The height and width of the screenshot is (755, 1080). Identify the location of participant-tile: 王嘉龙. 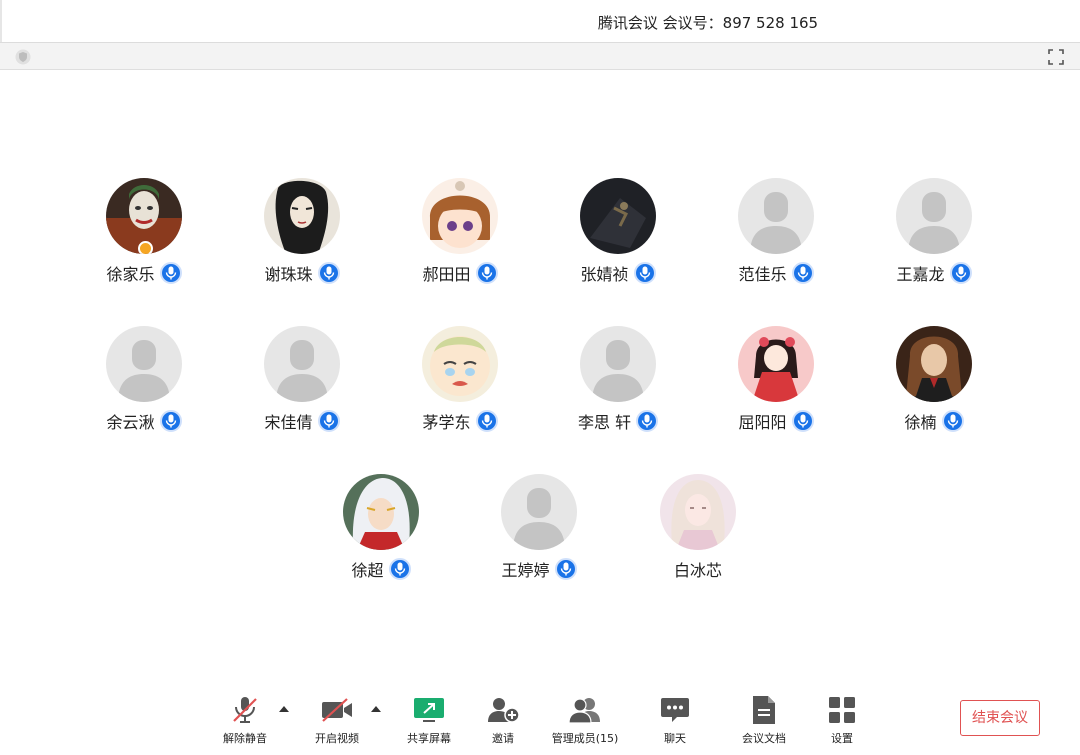
(934, 231).